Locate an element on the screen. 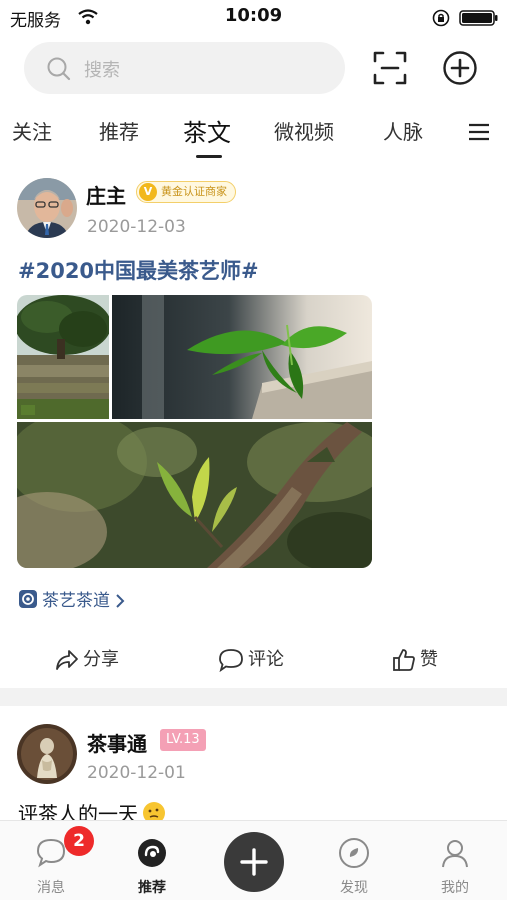 The height and width of the screenshot is (900, 507). nav-profile: 我的 is located at coordinates (455, 860).